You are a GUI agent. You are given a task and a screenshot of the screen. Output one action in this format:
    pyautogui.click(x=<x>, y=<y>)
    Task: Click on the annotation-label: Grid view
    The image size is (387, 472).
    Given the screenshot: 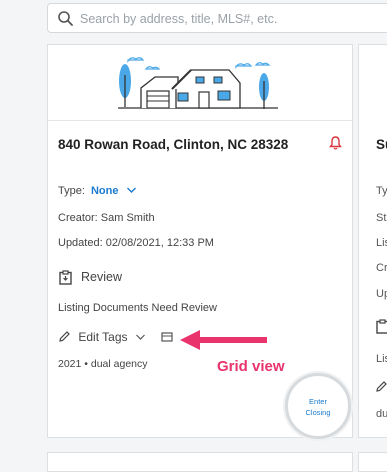 What is the action you would take?
    pyautogui.click(x=251, y=366)
    